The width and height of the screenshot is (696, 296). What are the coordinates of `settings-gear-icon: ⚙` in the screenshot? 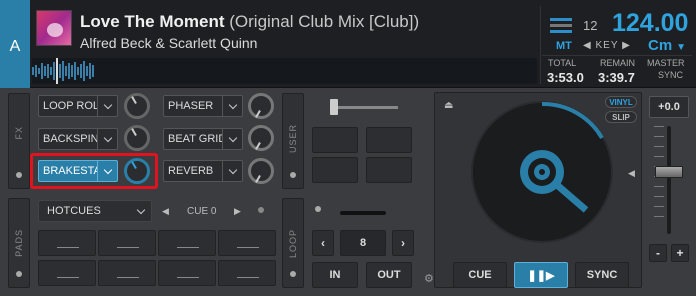 It's located at (429, 278).